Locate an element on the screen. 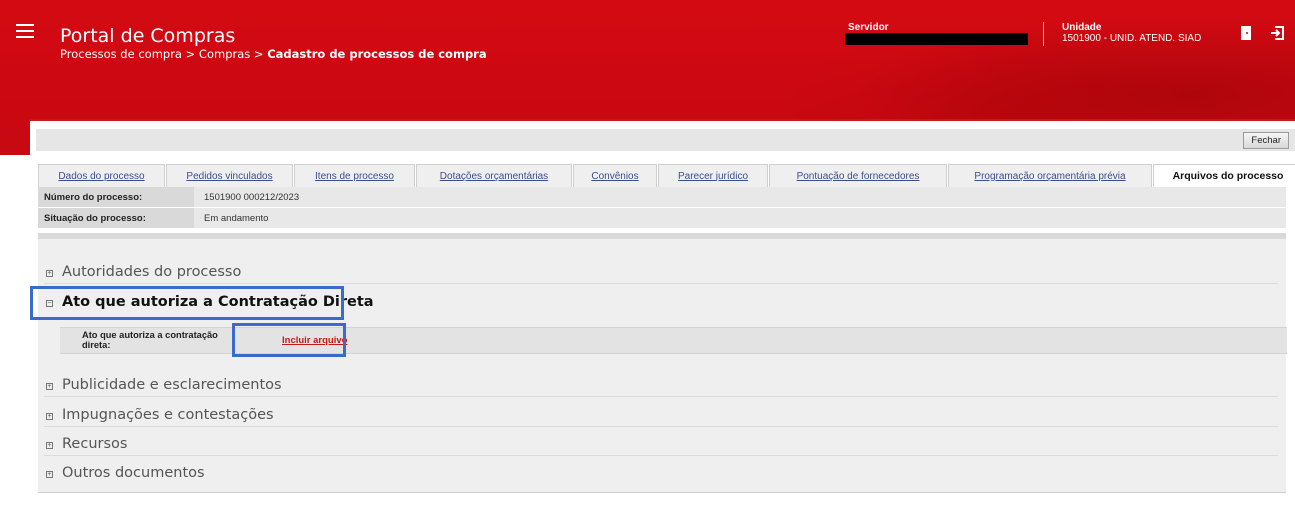 The width and height of the screenshot is (1295, 508). unidade-label: Unidade is located at coordinates (1082, 27).